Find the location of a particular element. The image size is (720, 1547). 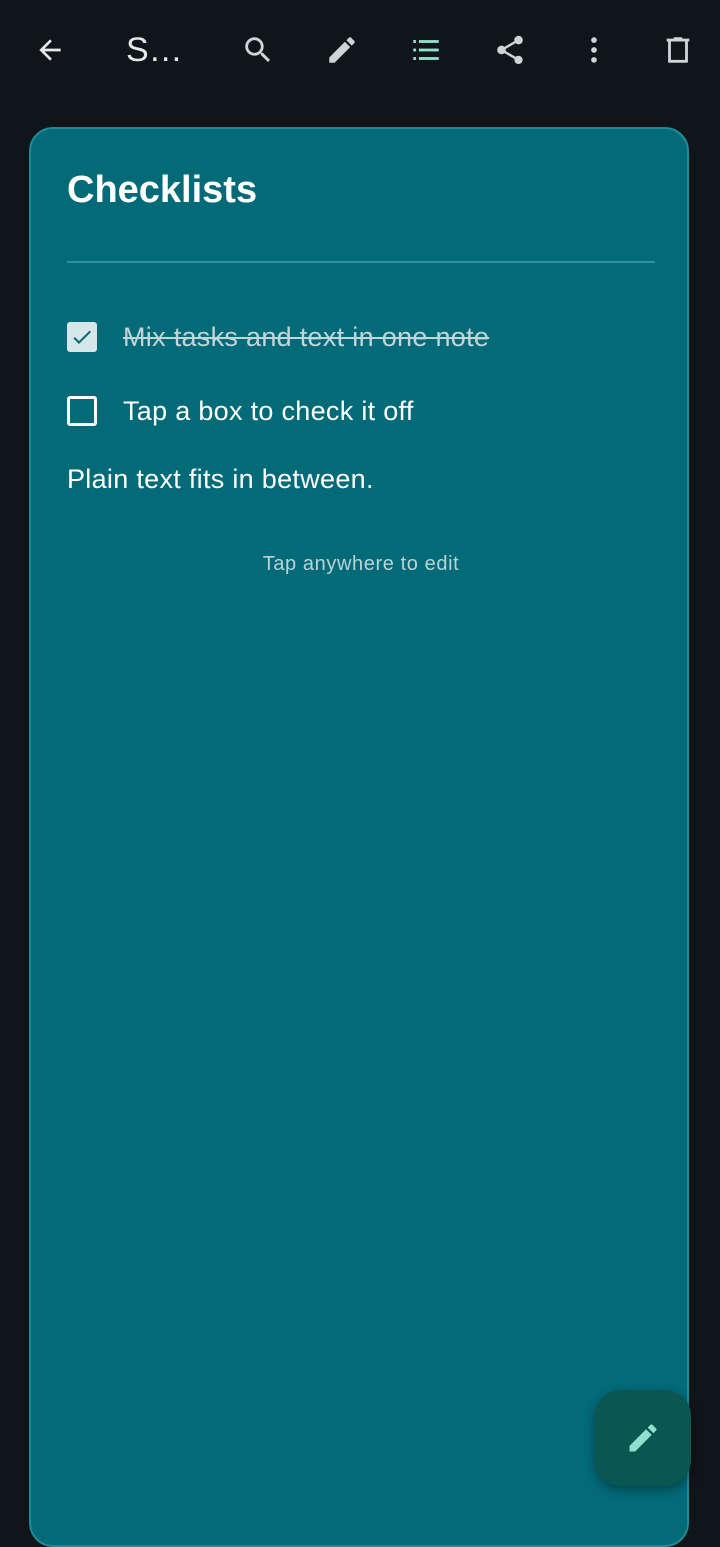

checklist-item-label: Tap a box to check it off is located at coordinates (268, 410).